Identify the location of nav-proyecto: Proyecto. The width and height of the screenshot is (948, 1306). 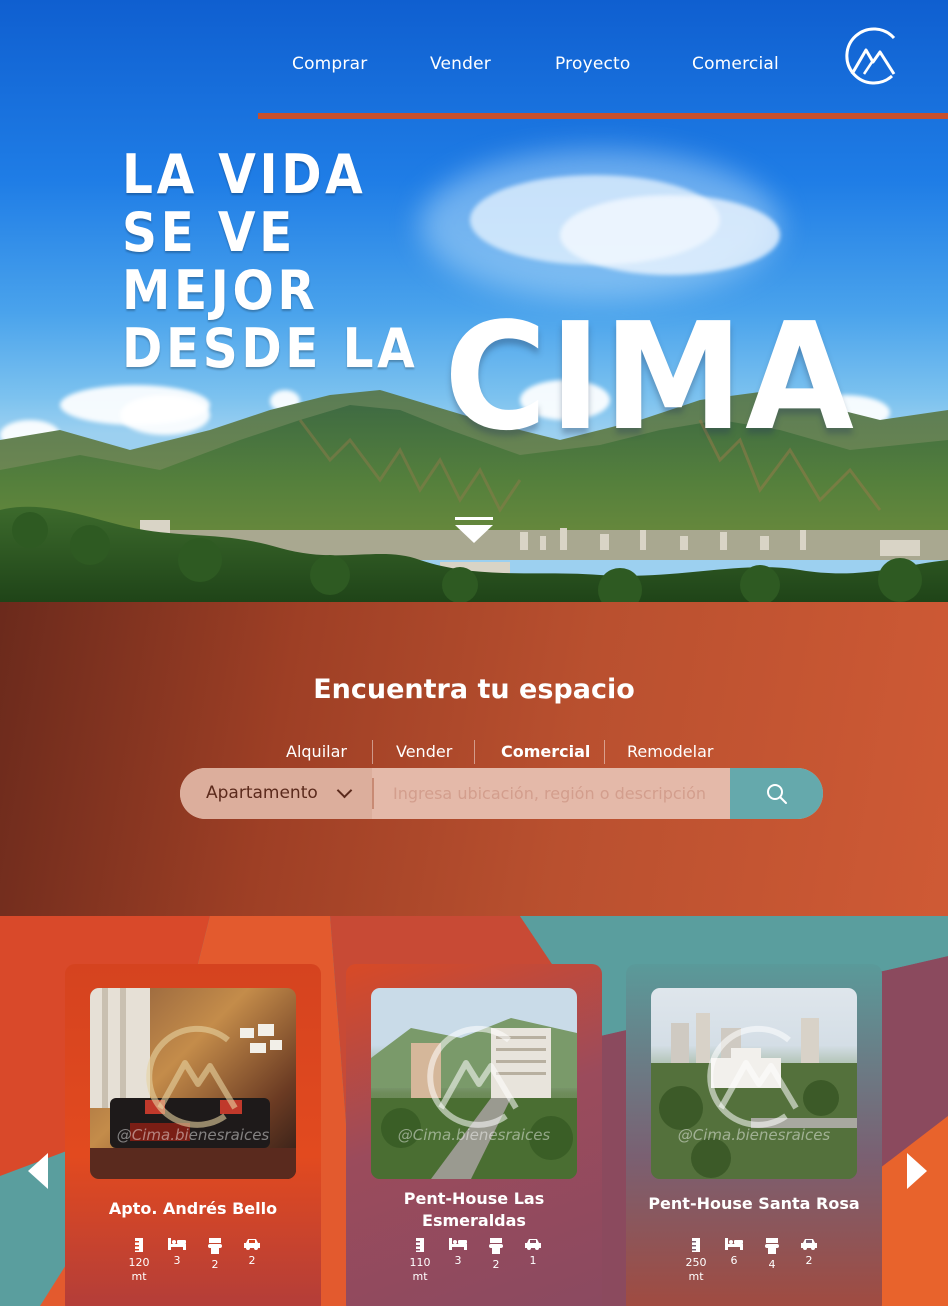
(593, 64).